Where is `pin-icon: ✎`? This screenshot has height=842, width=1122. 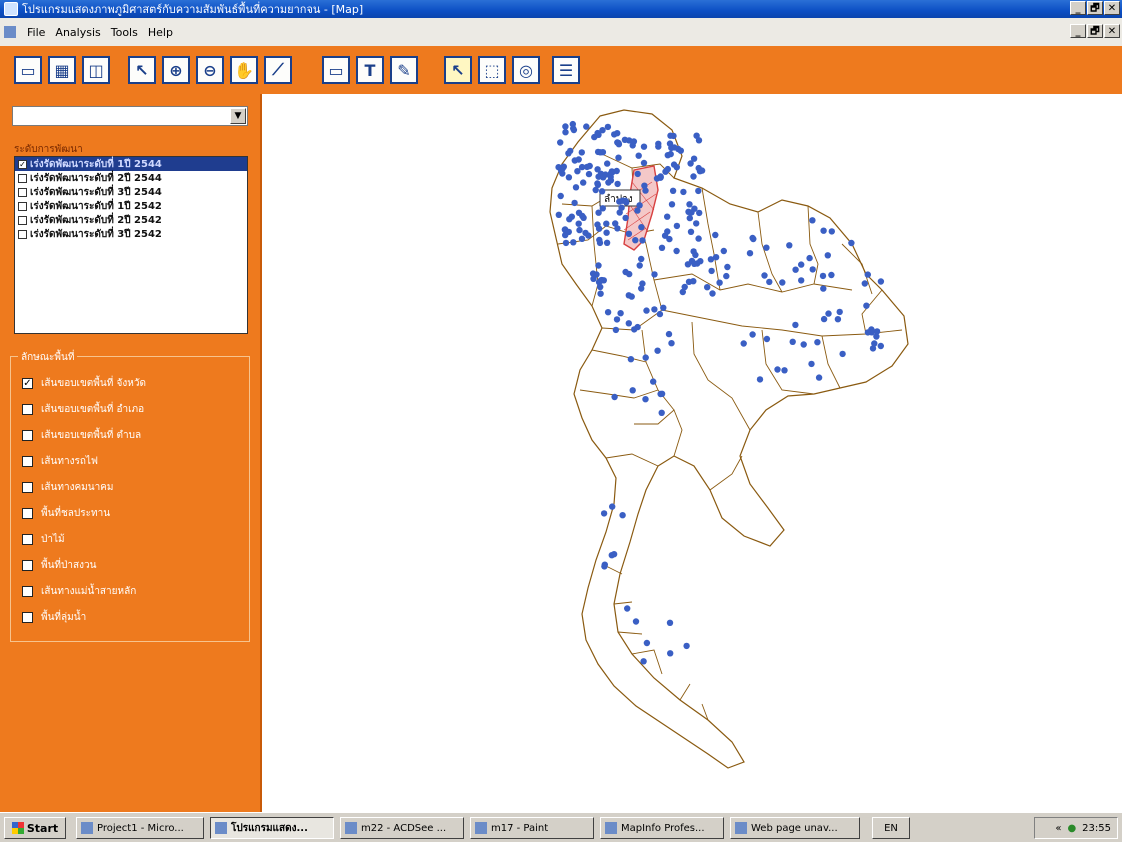
pin-icon: ✎ is located at coordinates (404, 70).